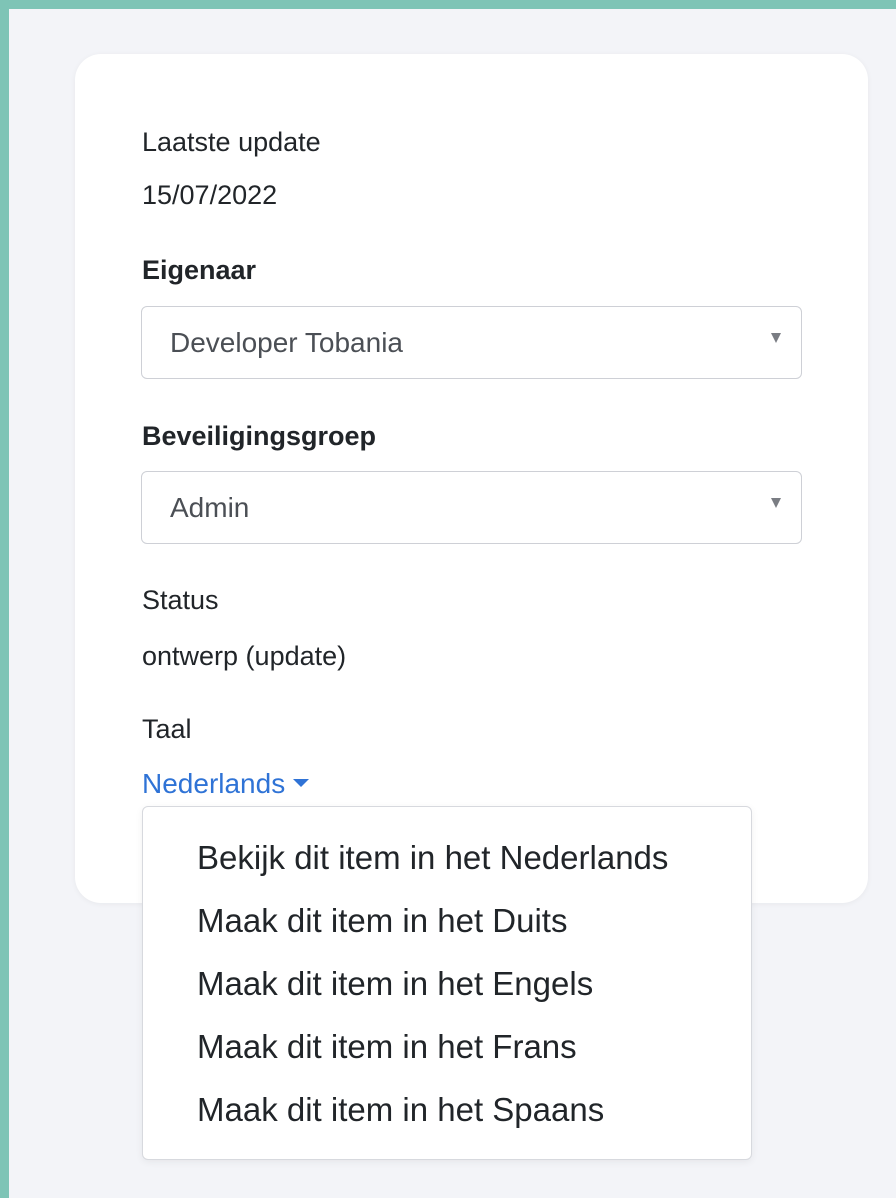 The image size is (896, 1198). Describe the element at coordinates (199, 270) in the screenshot. I see `owner-label: Eigenaar` at that location.